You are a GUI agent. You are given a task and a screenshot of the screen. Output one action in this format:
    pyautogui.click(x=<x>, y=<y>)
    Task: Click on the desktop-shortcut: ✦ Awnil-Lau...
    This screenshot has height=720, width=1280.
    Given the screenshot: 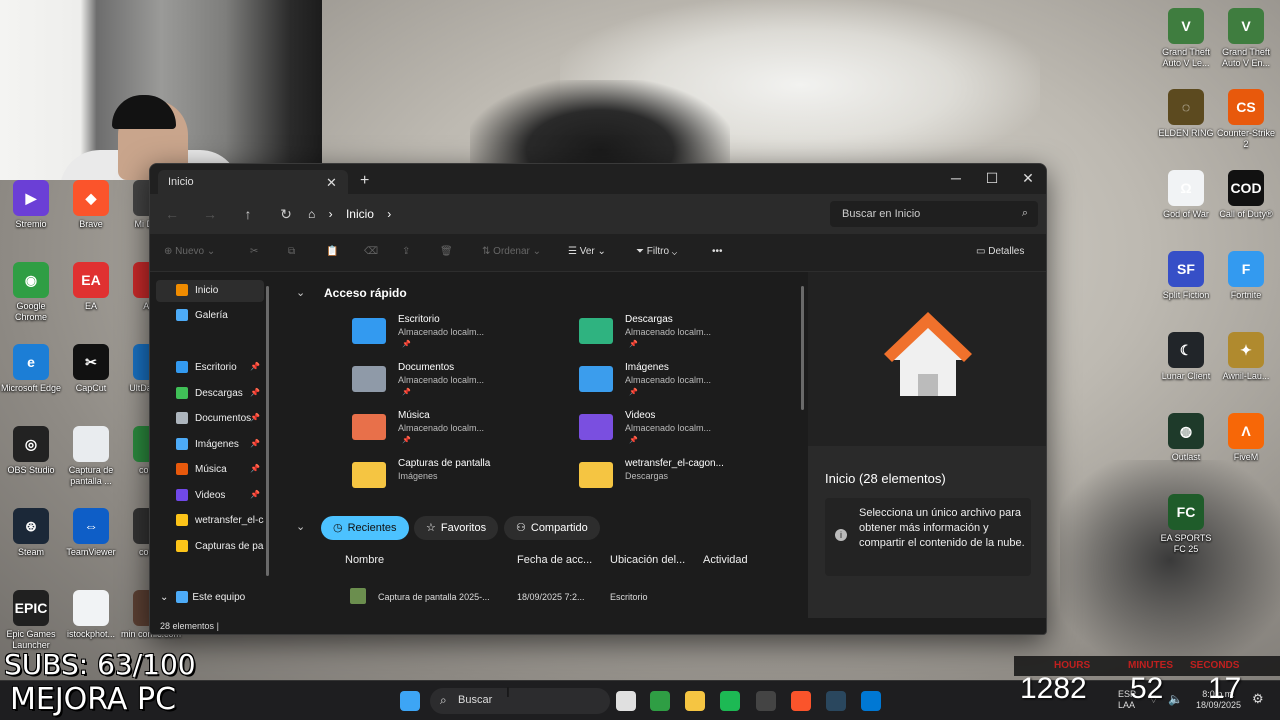 What is the action you would take?
    pyautogui.click(x=1246, y=357)
    